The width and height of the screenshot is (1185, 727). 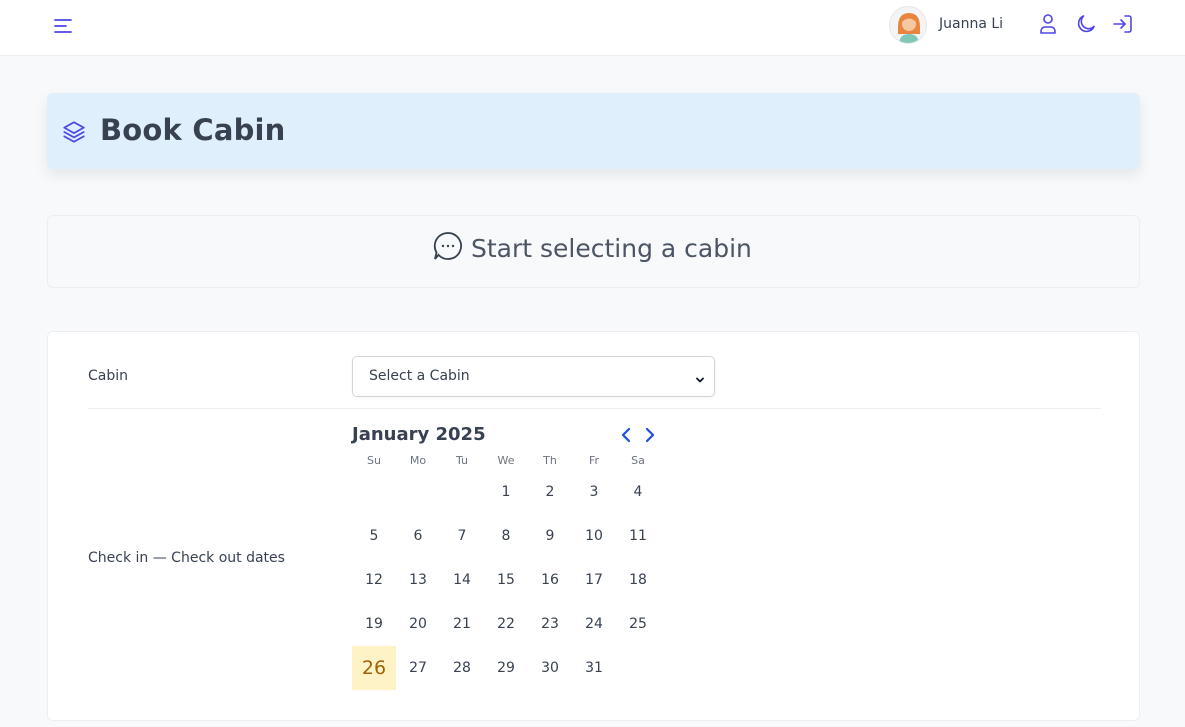 What do you see at coordinates (1048, 24) in the screenshot?
I see `user-icon` at bounding box center [1048, 24].